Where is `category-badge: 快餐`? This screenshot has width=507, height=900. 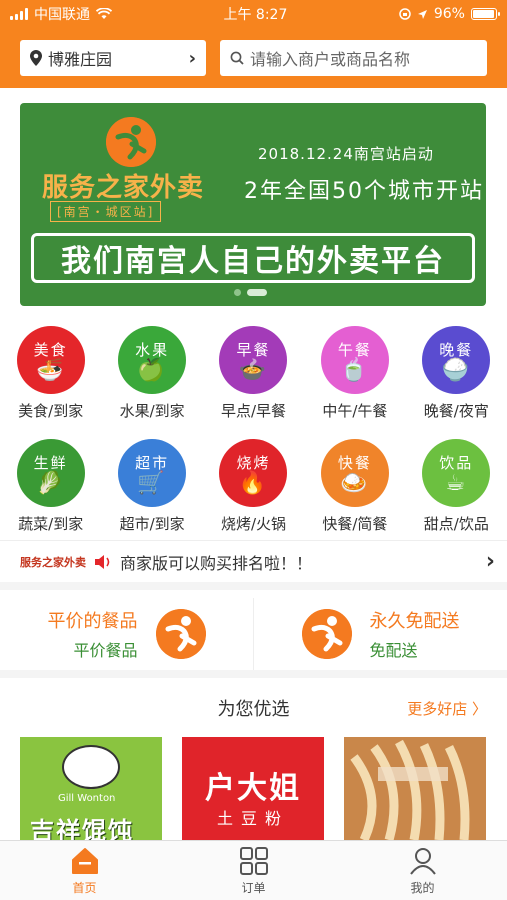 category-badge: 快餐 is located at coordinates (354, 462).